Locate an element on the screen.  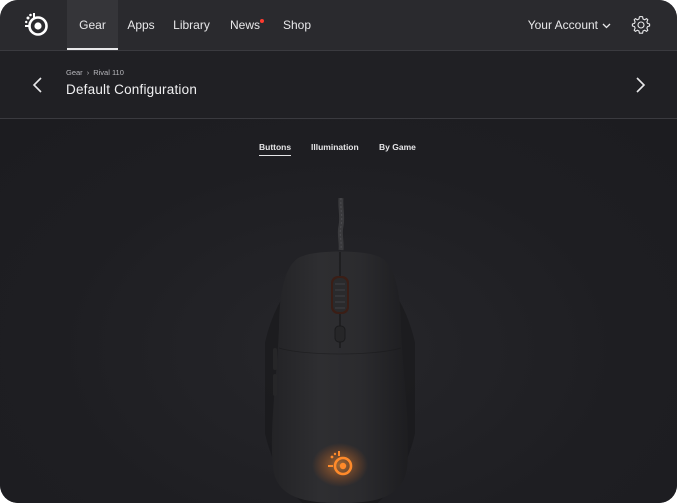
nav-tab-news: News is located at coordinates (245, 25).